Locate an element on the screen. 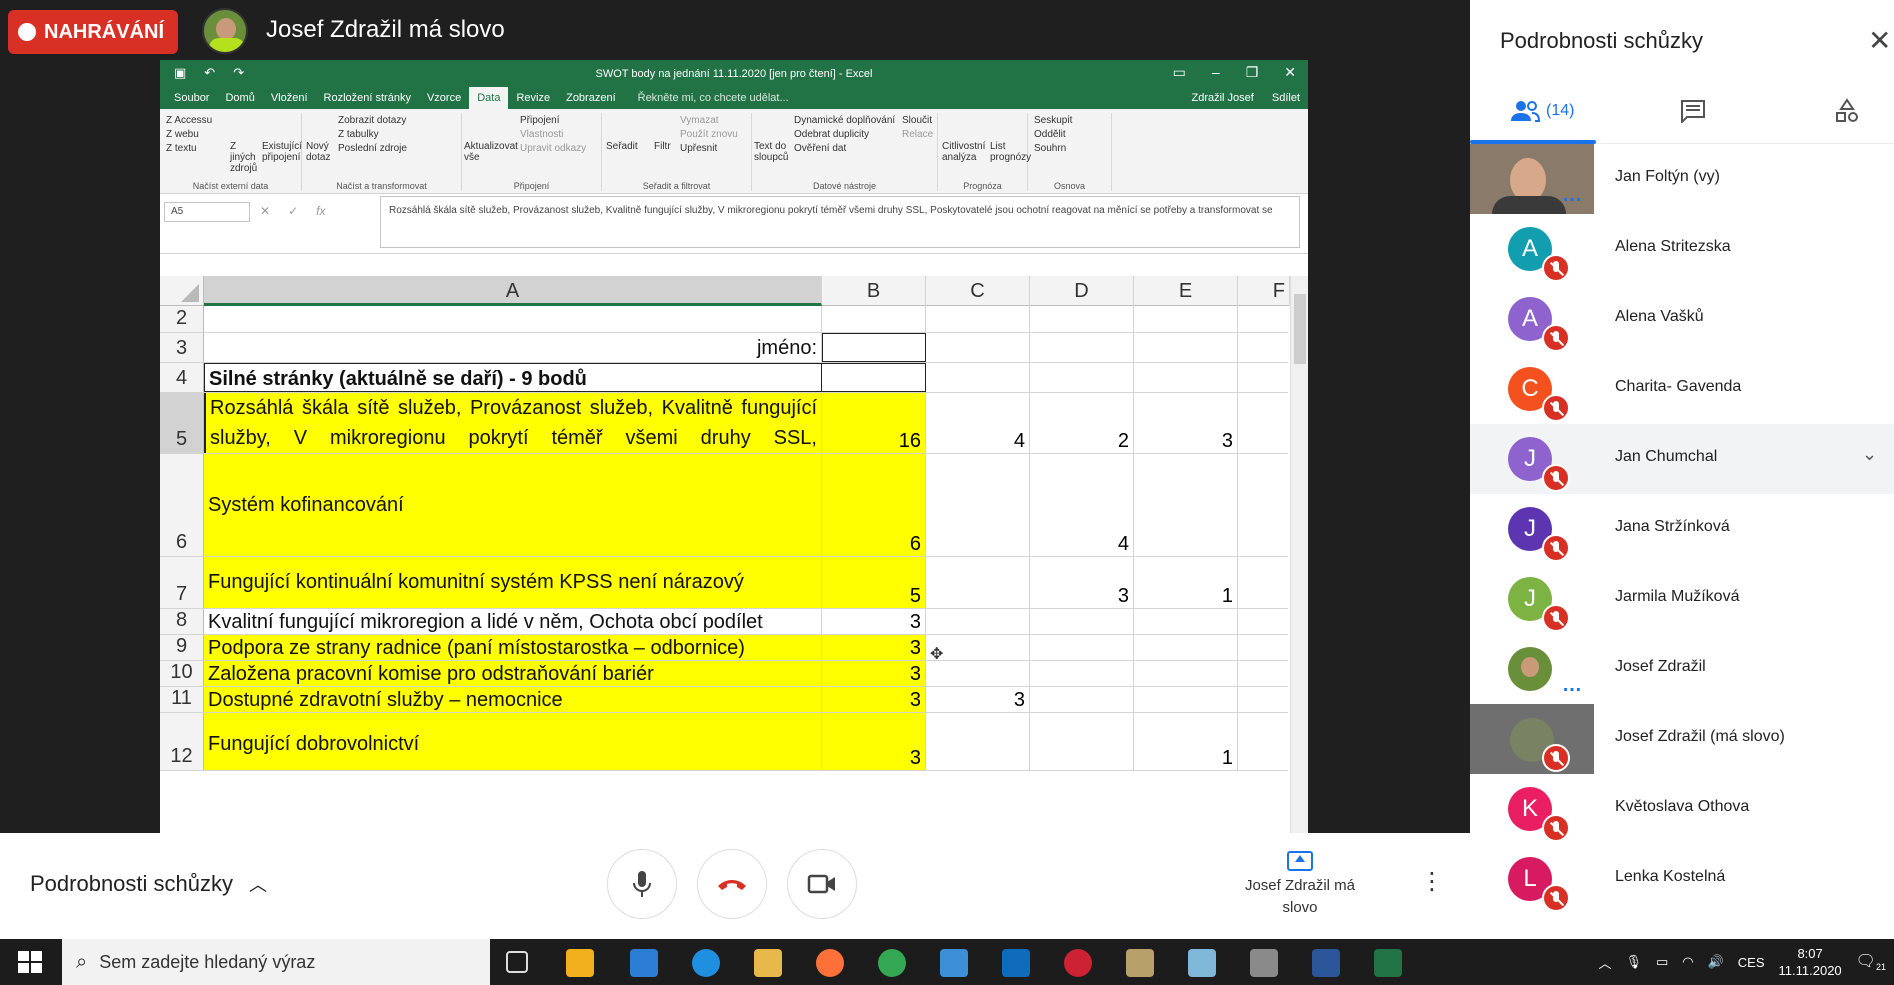  firefox-icon is located at coordinates (830, 963).